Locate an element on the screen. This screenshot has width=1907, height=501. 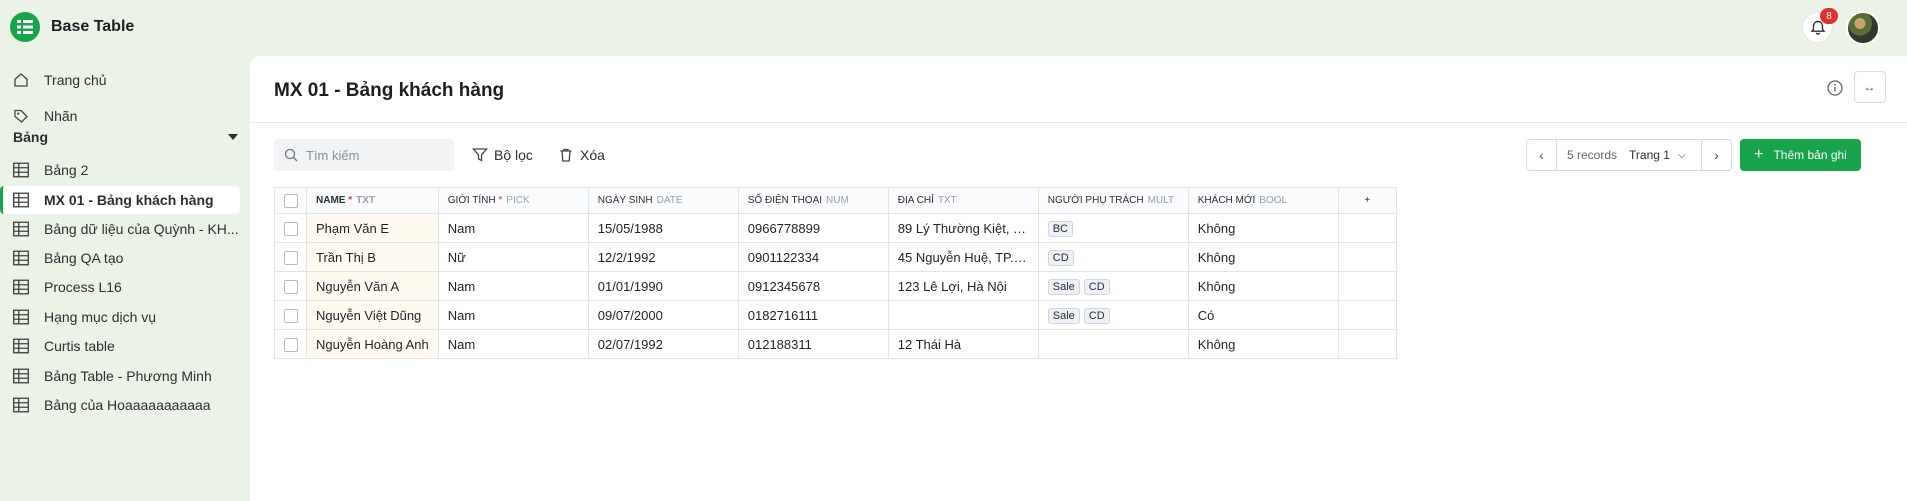
prev-page-button: ‹ is located at coordinates (1542, 155).